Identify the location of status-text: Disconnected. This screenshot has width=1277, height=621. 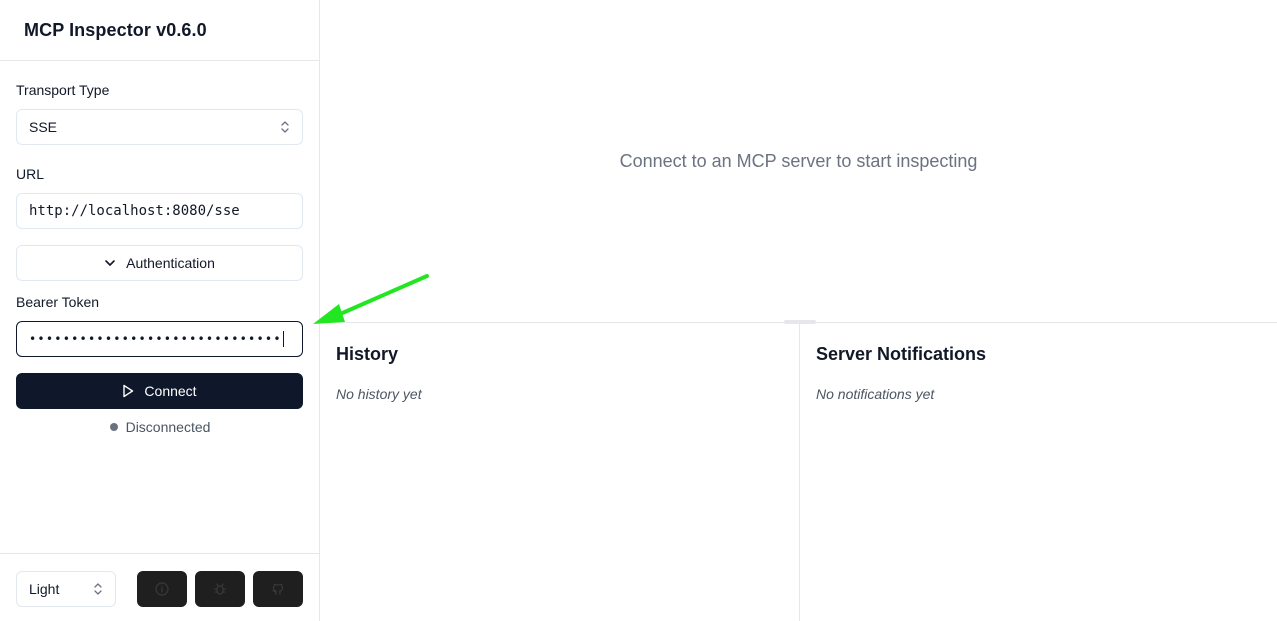
(168, 427).